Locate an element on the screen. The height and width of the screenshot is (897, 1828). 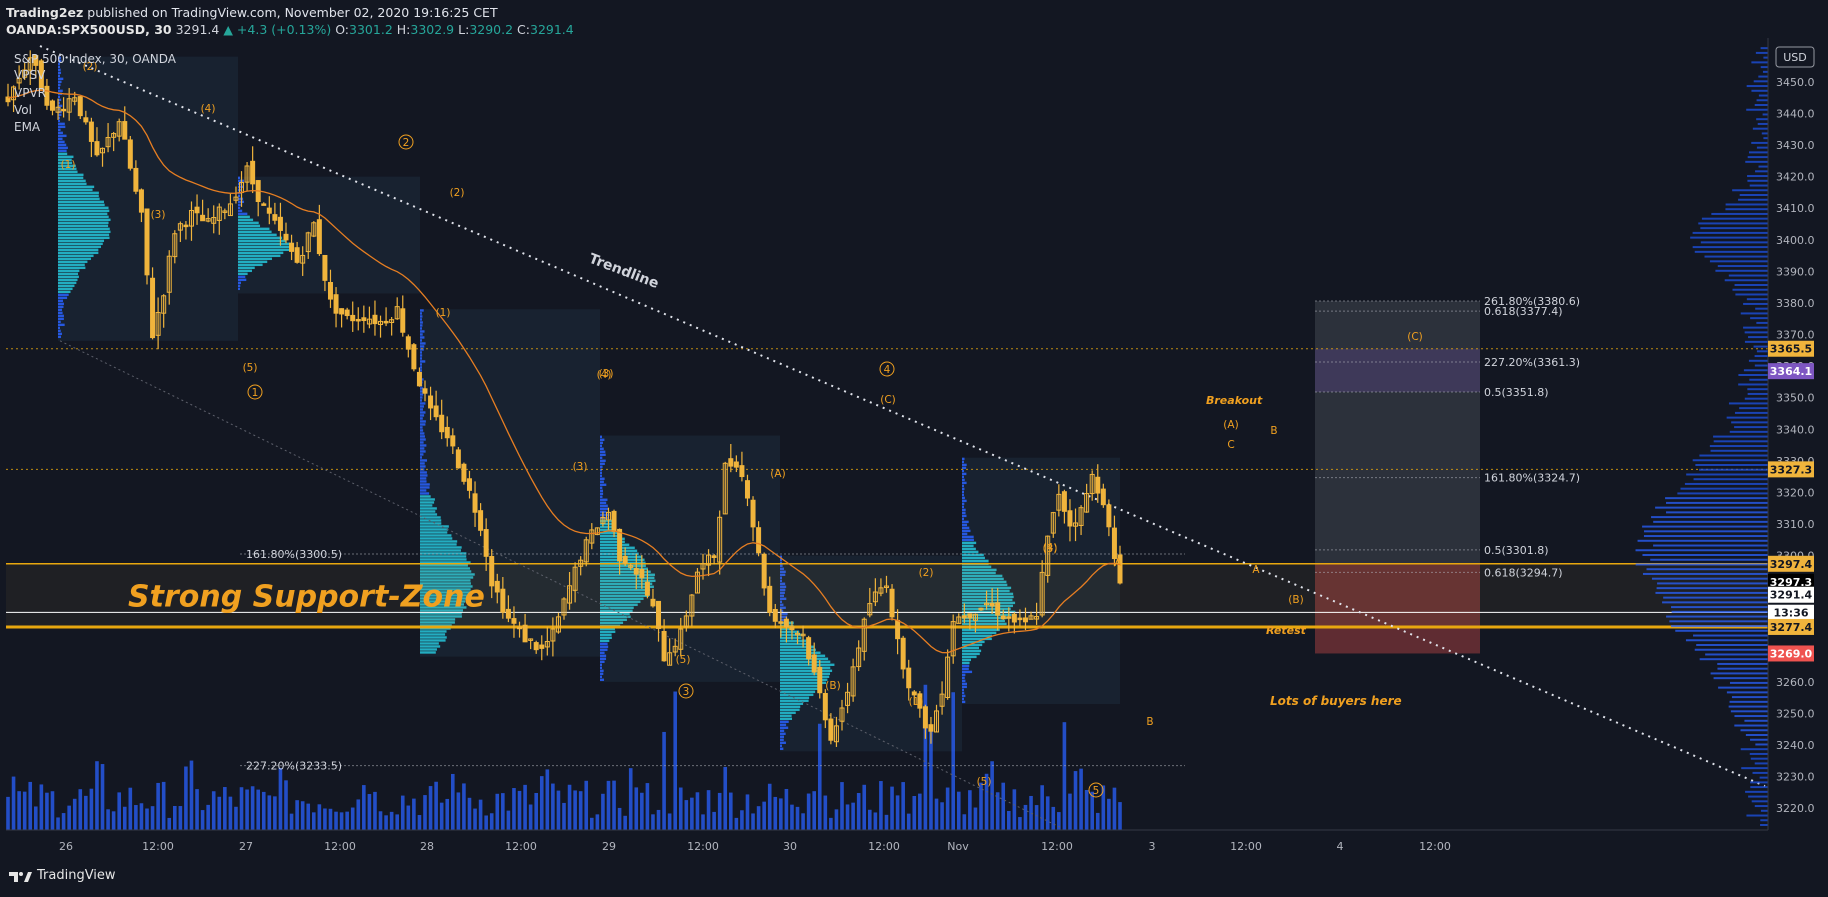
legend-indicator-vol: Vol is located at coordinates (23, 110).